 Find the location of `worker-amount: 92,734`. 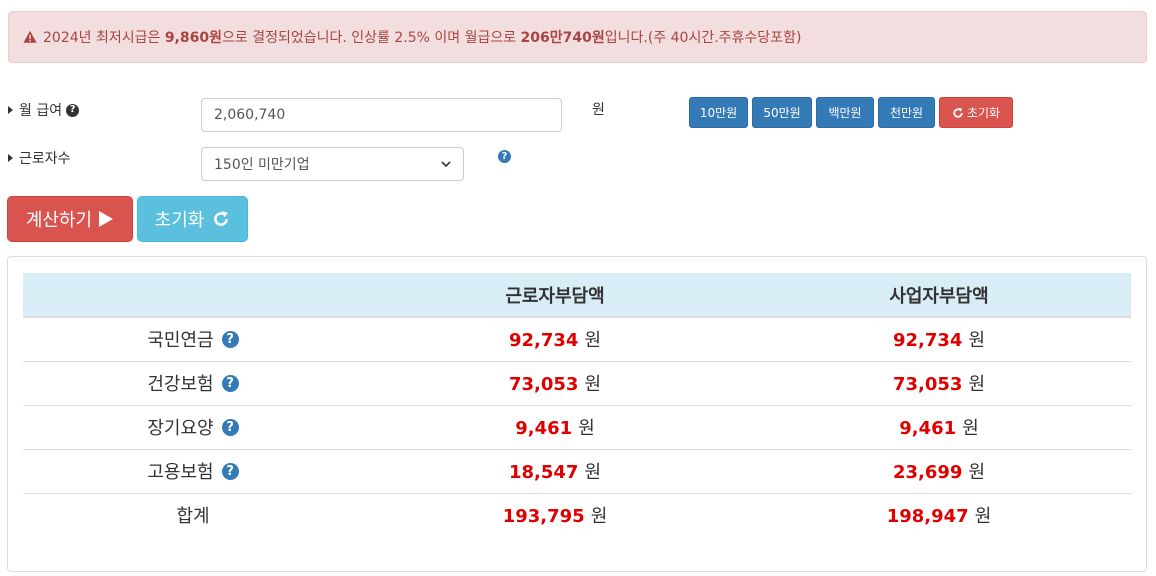

worker-amount: 92,734 is located at coordinates (543, 341).